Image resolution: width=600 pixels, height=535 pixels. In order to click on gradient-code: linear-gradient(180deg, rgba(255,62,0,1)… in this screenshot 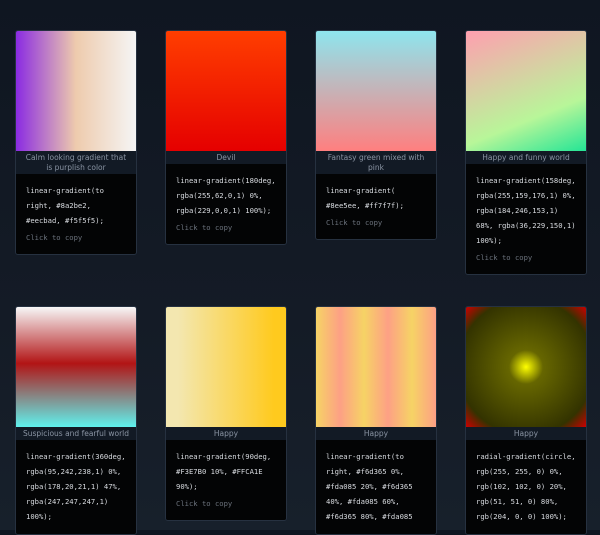, I will do `click(226, 195)`.